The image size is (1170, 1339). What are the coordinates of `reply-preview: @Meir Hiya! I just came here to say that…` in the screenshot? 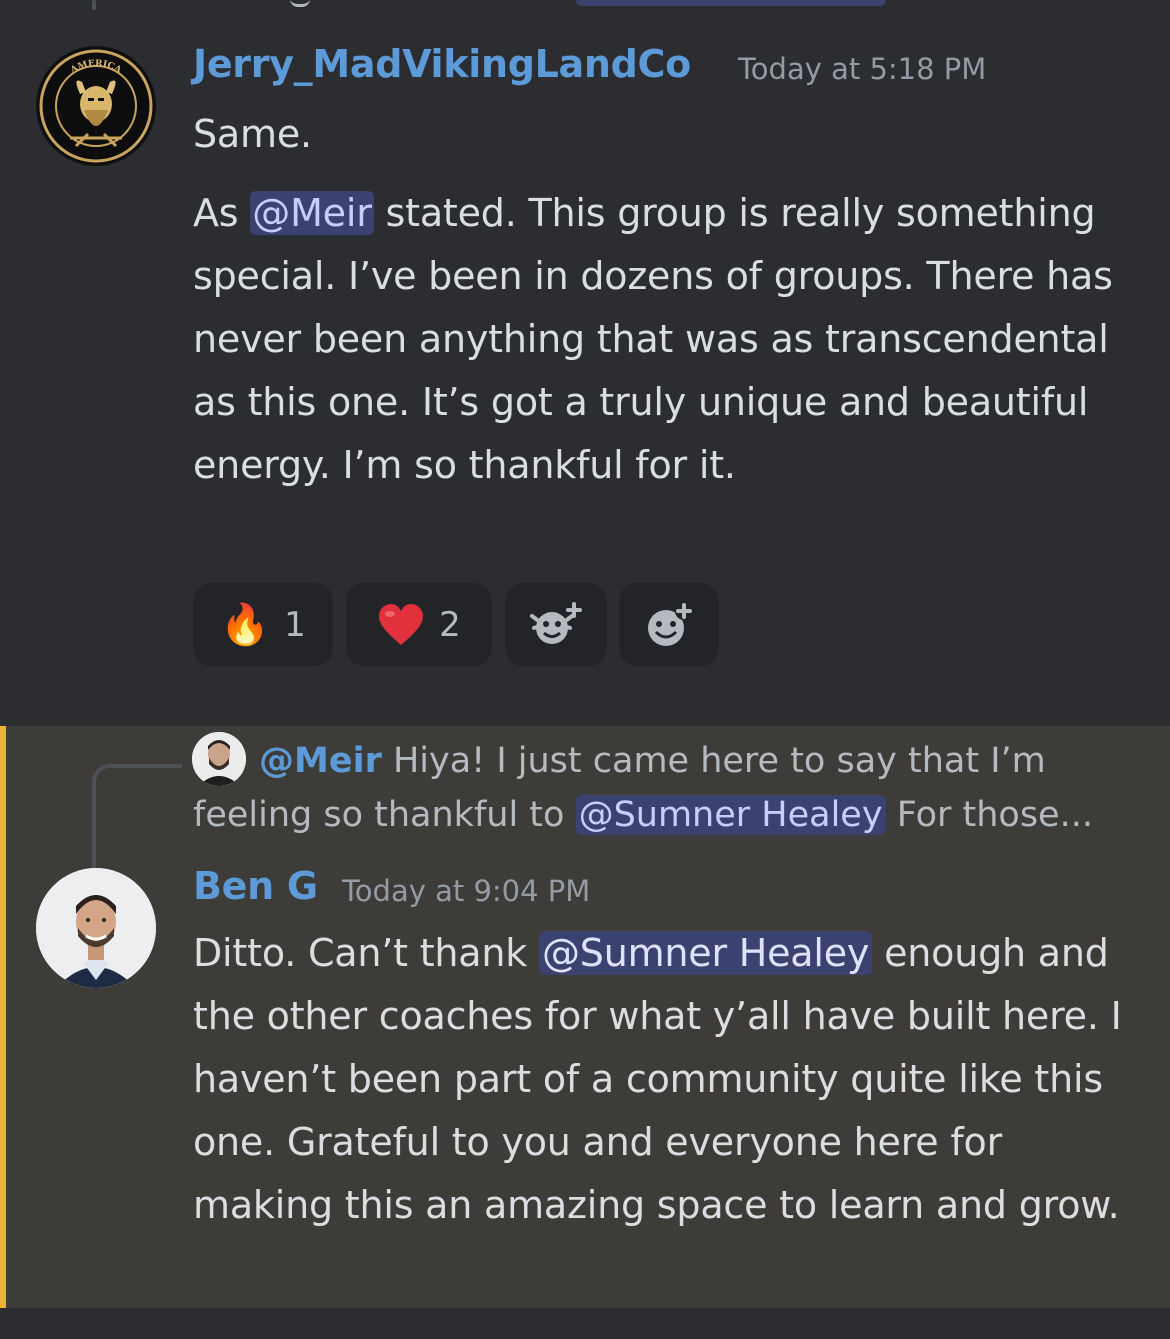 It's located at (673, 788).